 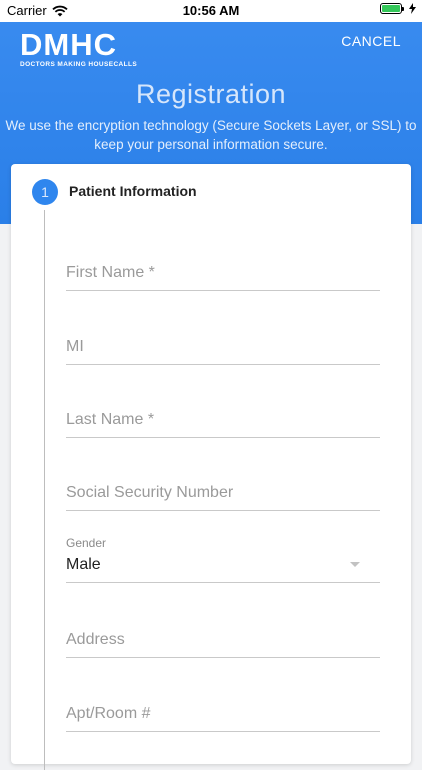 I want to click on logo: DMHC DOCTORS MAKING HOUSECALLS, so click(x=79, y=47).